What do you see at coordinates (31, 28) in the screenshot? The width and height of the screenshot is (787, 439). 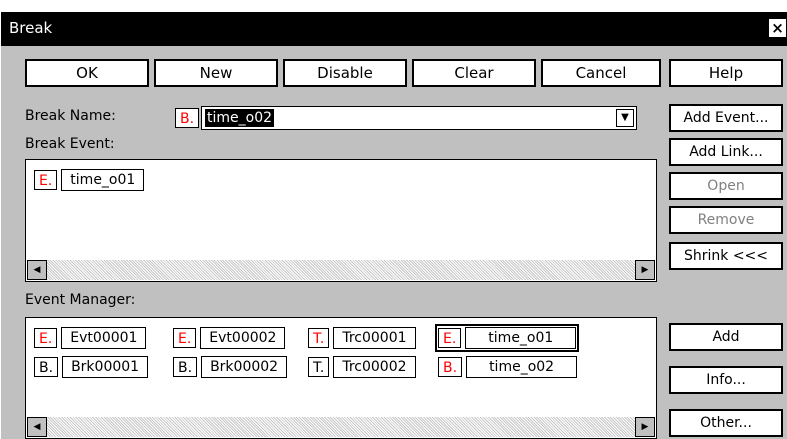 I see `window-title: Break` at bounding box center [31, 28].